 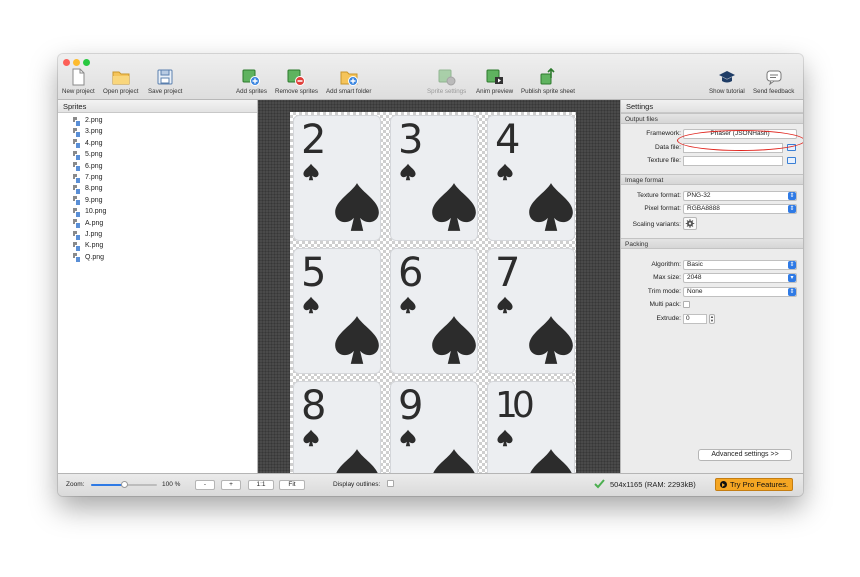 I want to click on add-sprites-button: Add sprites, so click(x=251, y=83).